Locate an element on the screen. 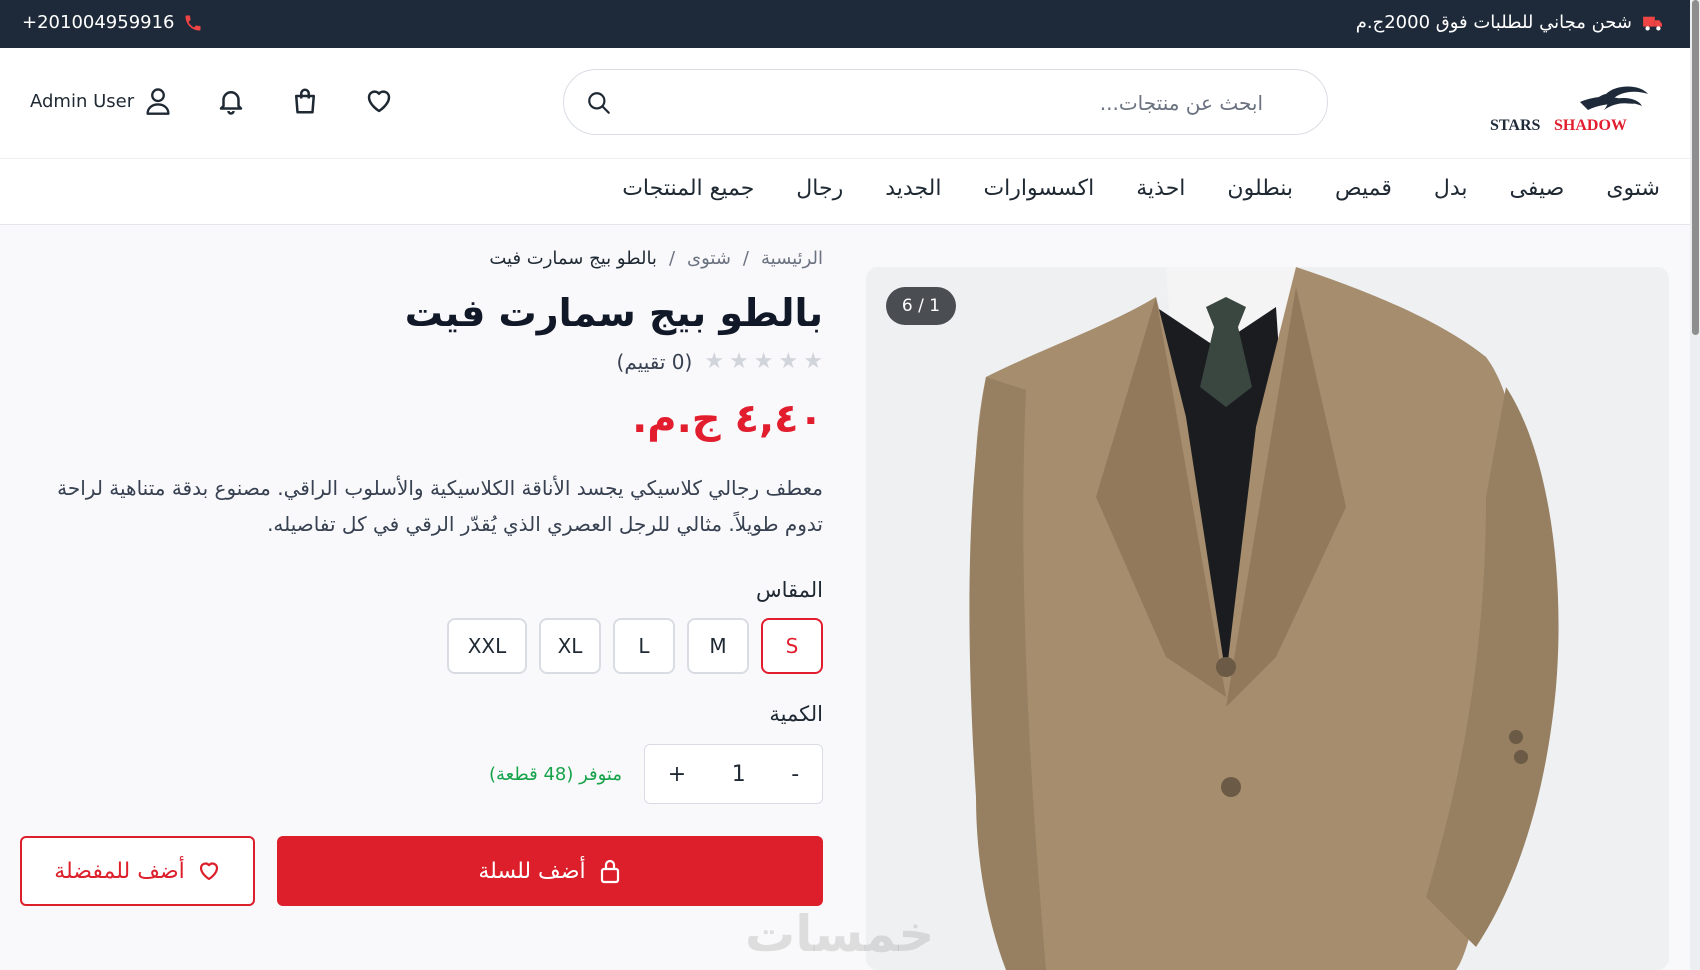  phone-number: +201004959916 is located at coordinates (98, 22).